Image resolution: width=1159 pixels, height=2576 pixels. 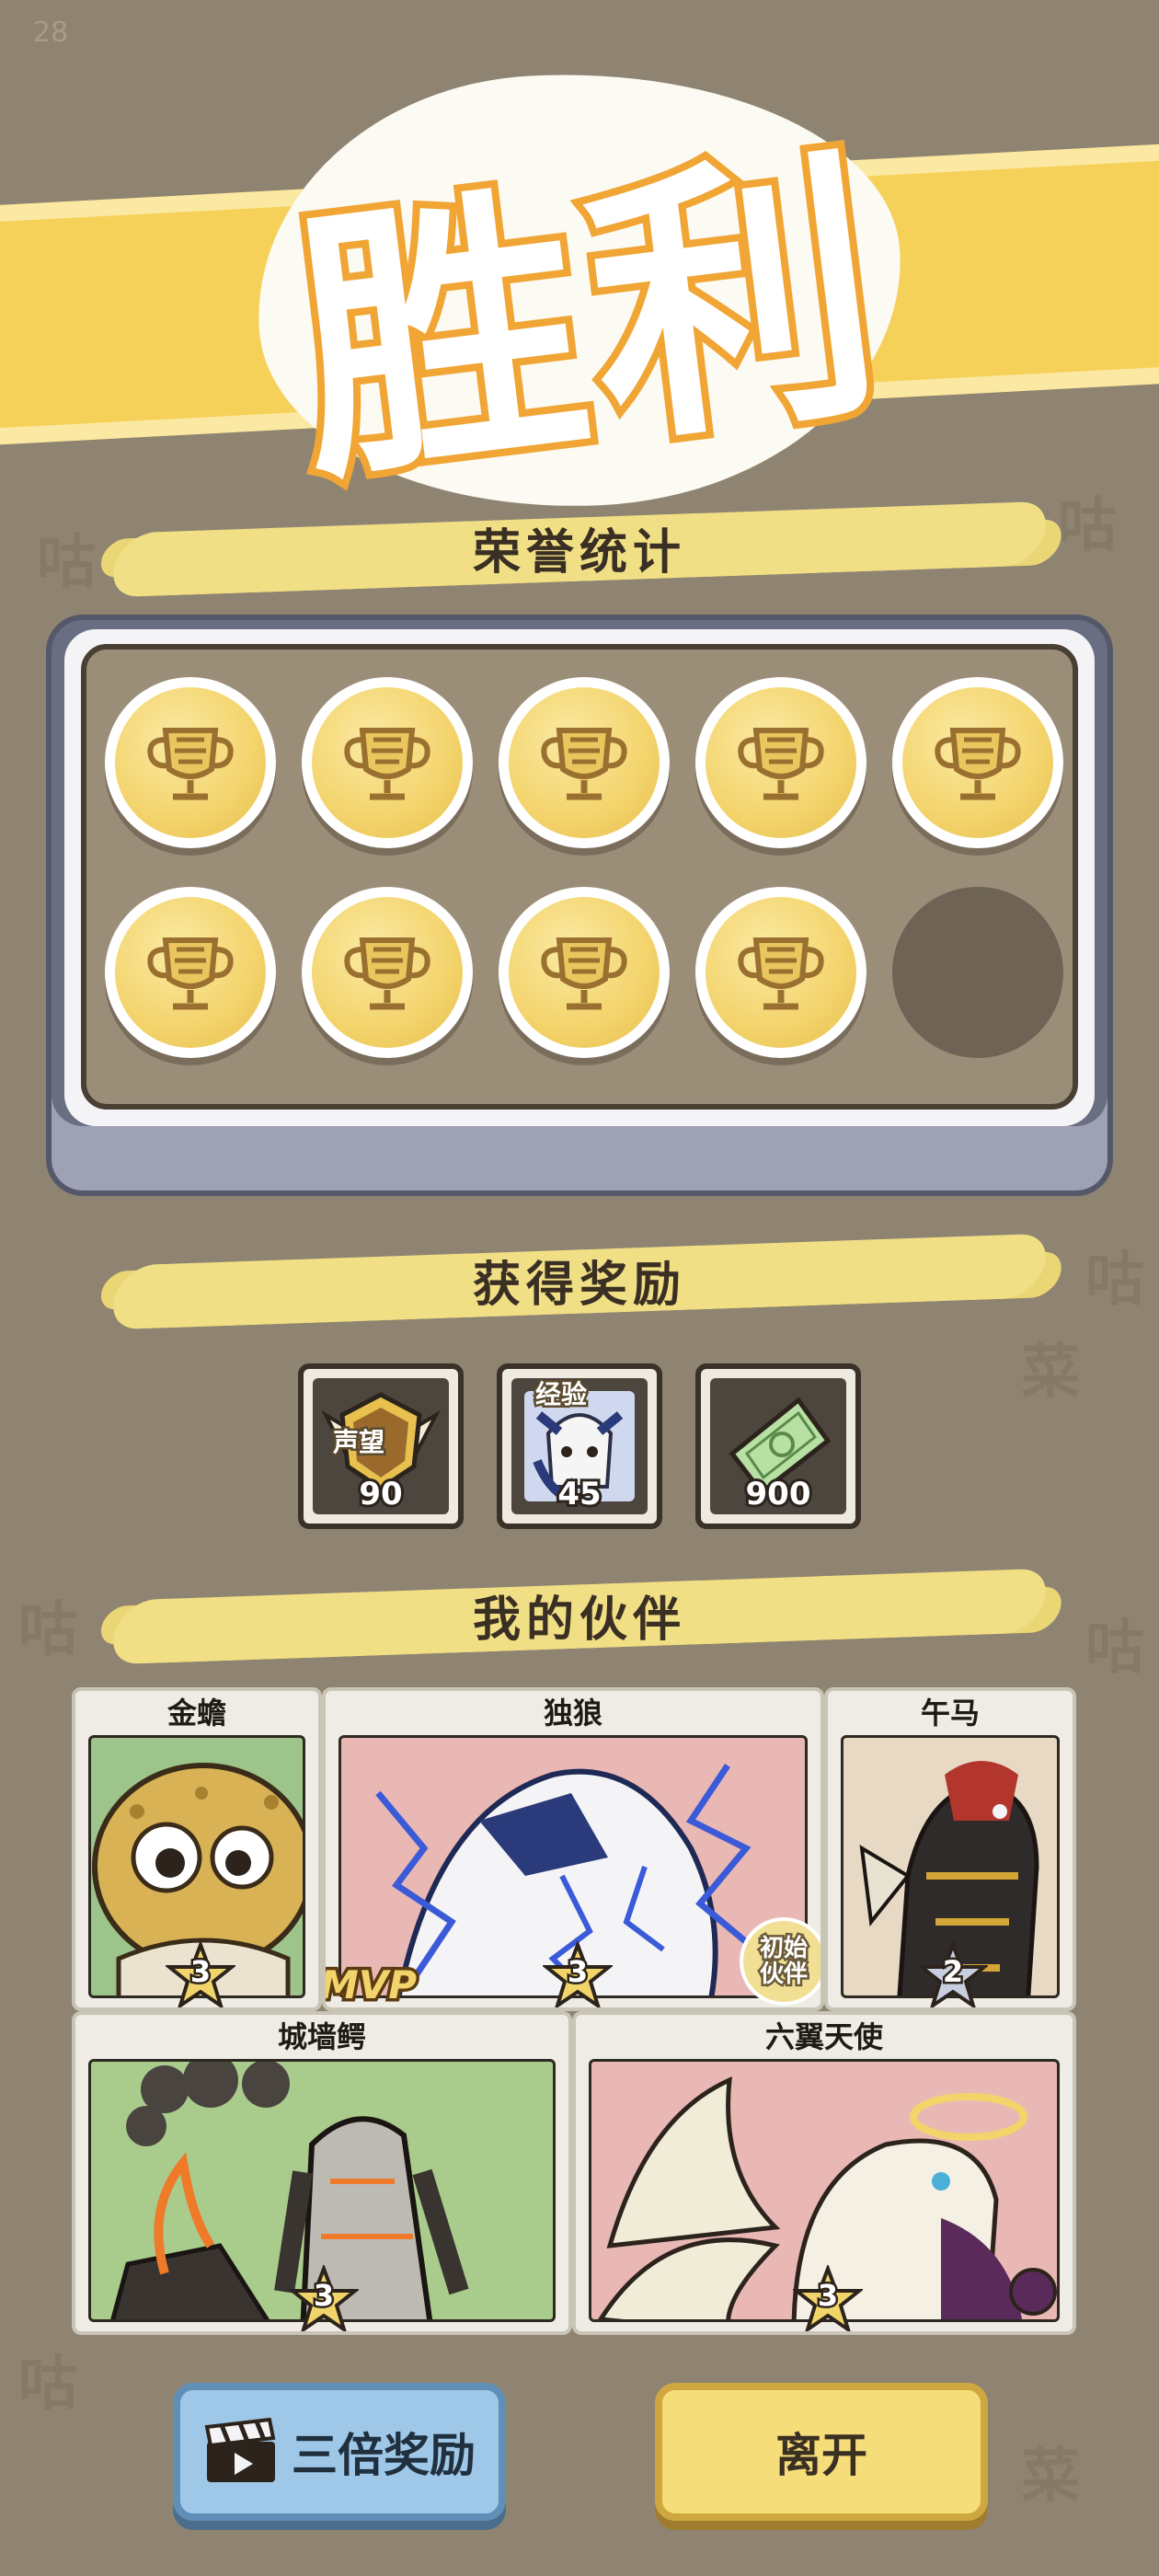 I want to click on partner-name: 六翼天使, so click(x=823, y=2036).